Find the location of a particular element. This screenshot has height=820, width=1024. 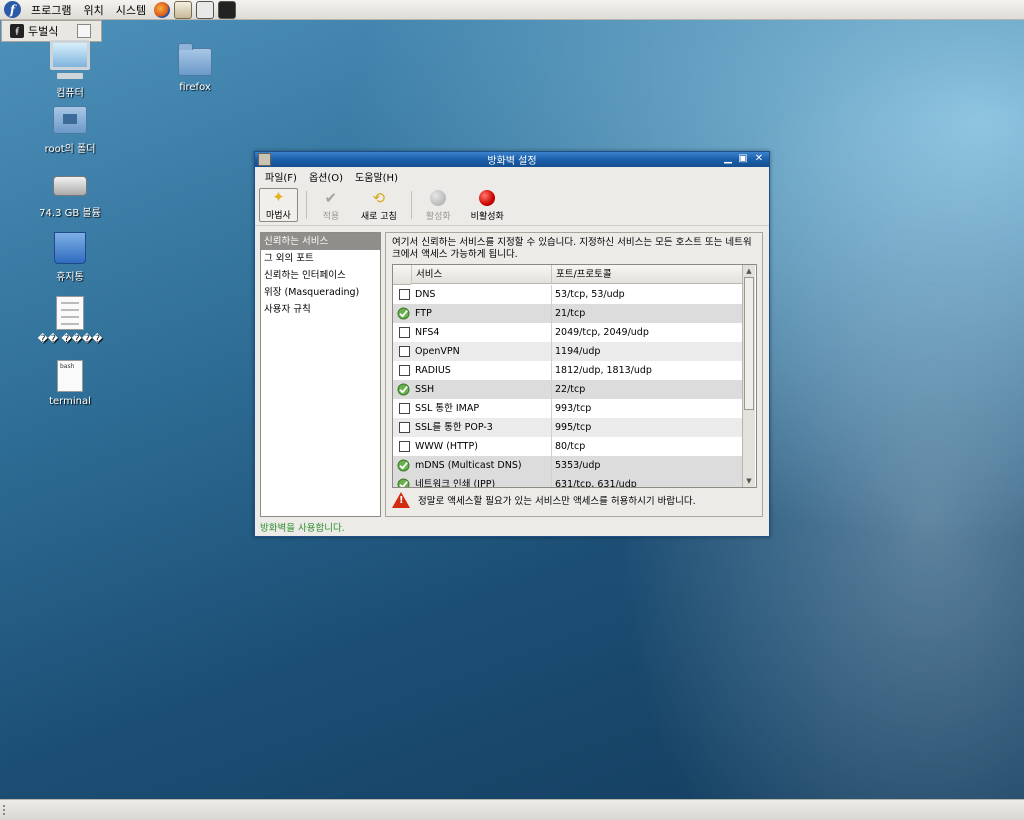

terminal-icon is located at coordinates (227, 9).